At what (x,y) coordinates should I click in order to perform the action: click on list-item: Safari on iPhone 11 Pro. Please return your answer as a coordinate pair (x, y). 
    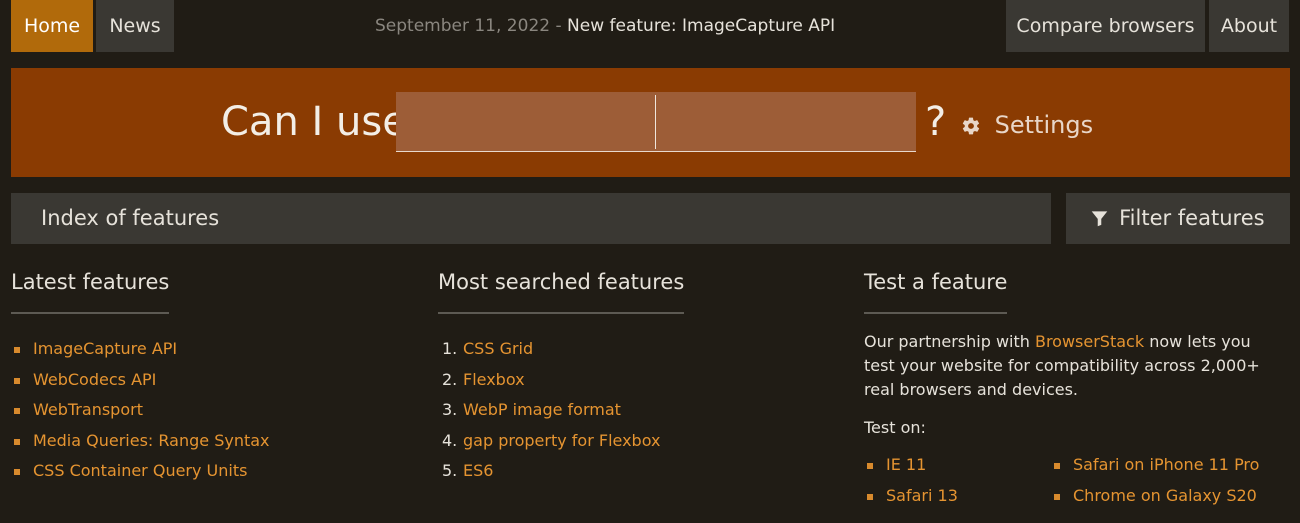
    Looking at the image, I should click on (1155, 465).